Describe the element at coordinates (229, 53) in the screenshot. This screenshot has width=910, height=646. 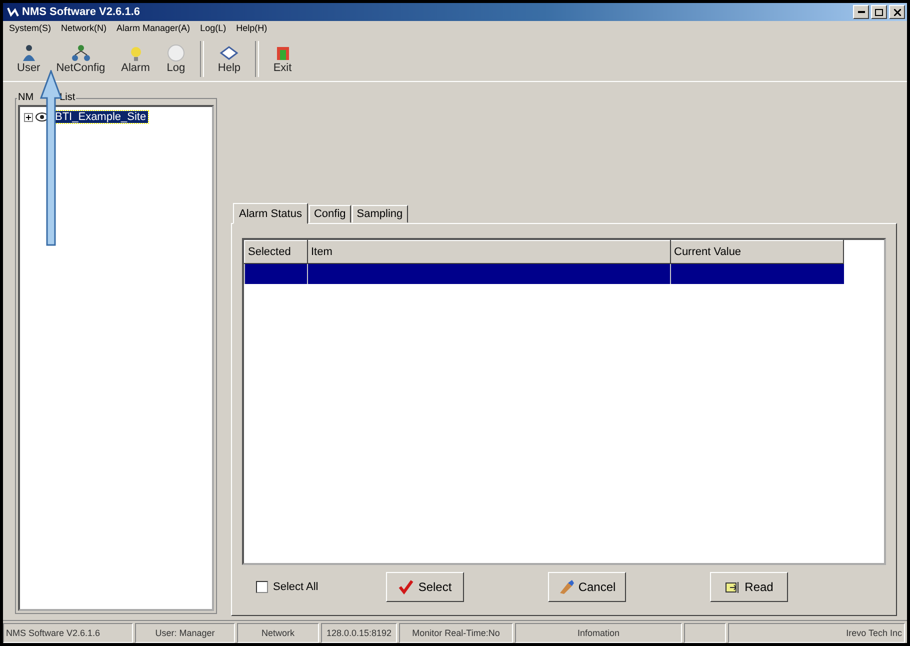
I see `book-icon` at that location.